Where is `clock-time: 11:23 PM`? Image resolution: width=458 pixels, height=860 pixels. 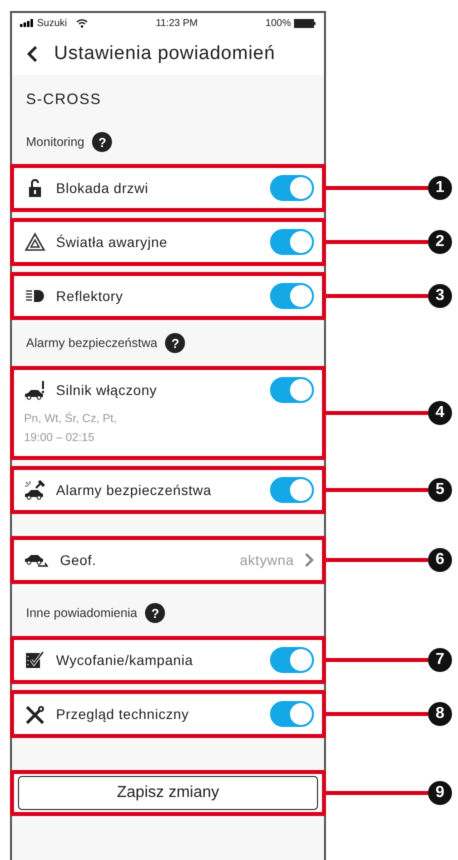 clock-time: 11:23 PM is located at coordinates (177, 23).